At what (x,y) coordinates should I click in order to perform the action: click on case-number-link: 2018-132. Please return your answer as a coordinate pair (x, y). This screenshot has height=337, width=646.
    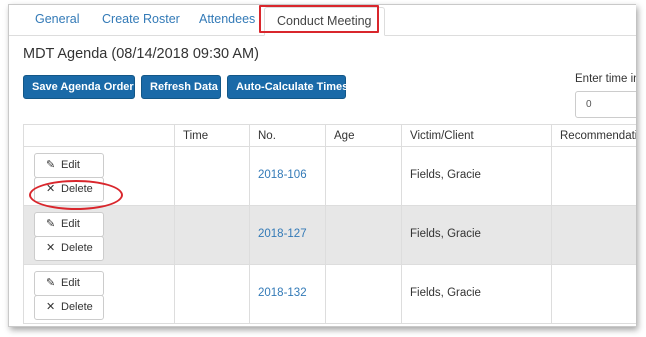
    Looking at the image, I should click on (282, 293).